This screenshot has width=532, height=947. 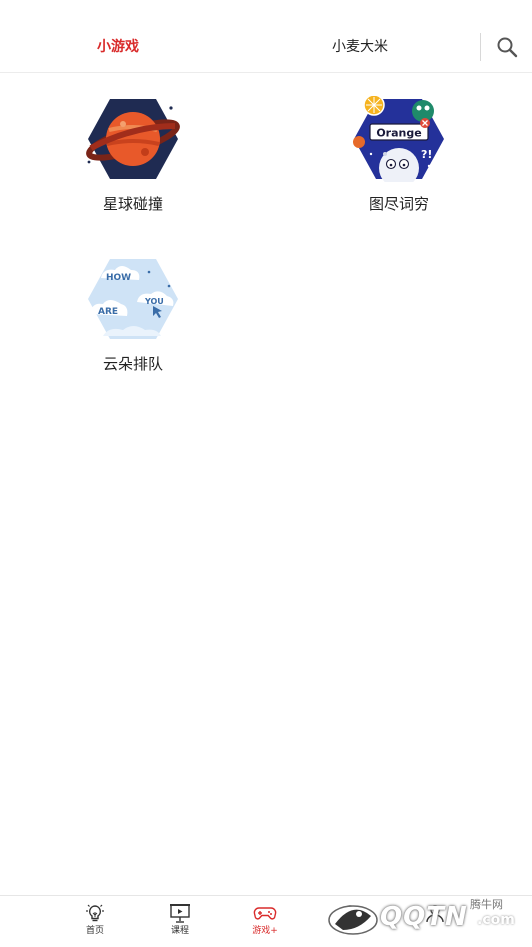 I want to click on gamepad-icon, so click(x=265, y=913).